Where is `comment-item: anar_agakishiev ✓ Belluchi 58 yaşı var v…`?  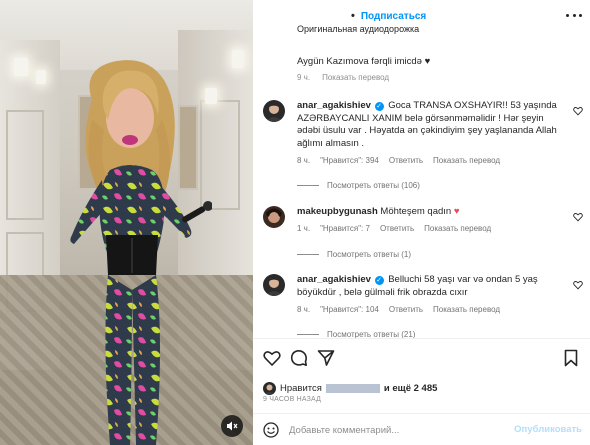
comment-item: anar_agakishiev ✓ Belluchi 58 yaşı var v… is located at coordinates (423, 306).